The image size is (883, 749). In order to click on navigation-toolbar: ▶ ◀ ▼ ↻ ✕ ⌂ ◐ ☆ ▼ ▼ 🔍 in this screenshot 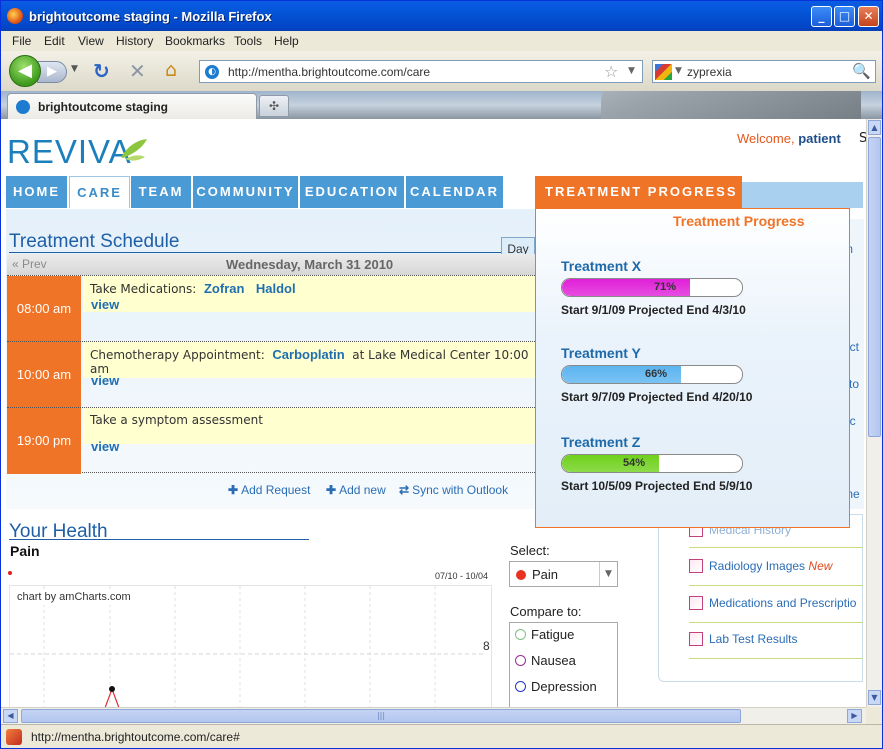, I will do `click(441, 71)`.